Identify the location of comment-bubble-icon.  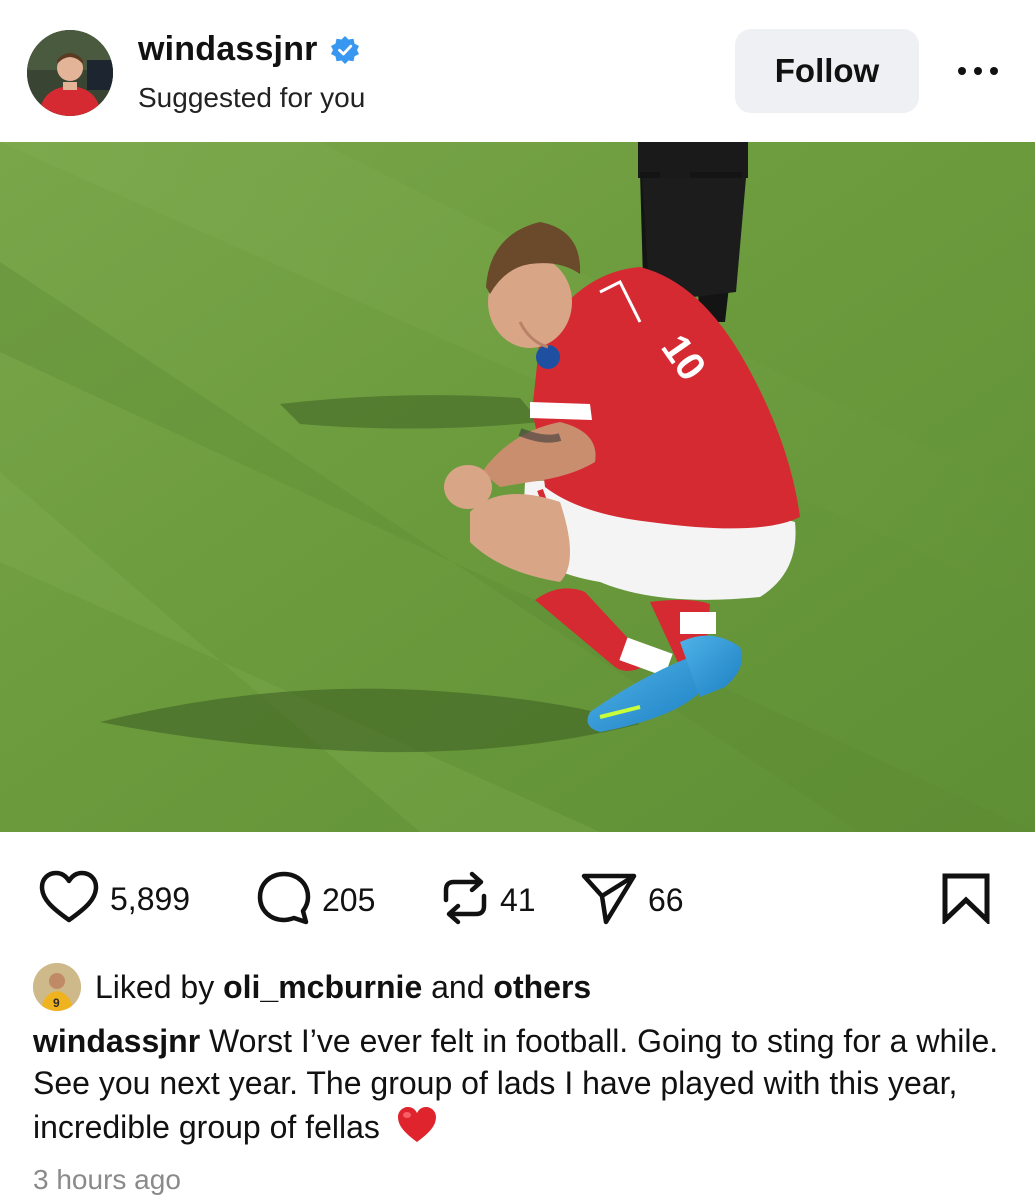
(284, 900).